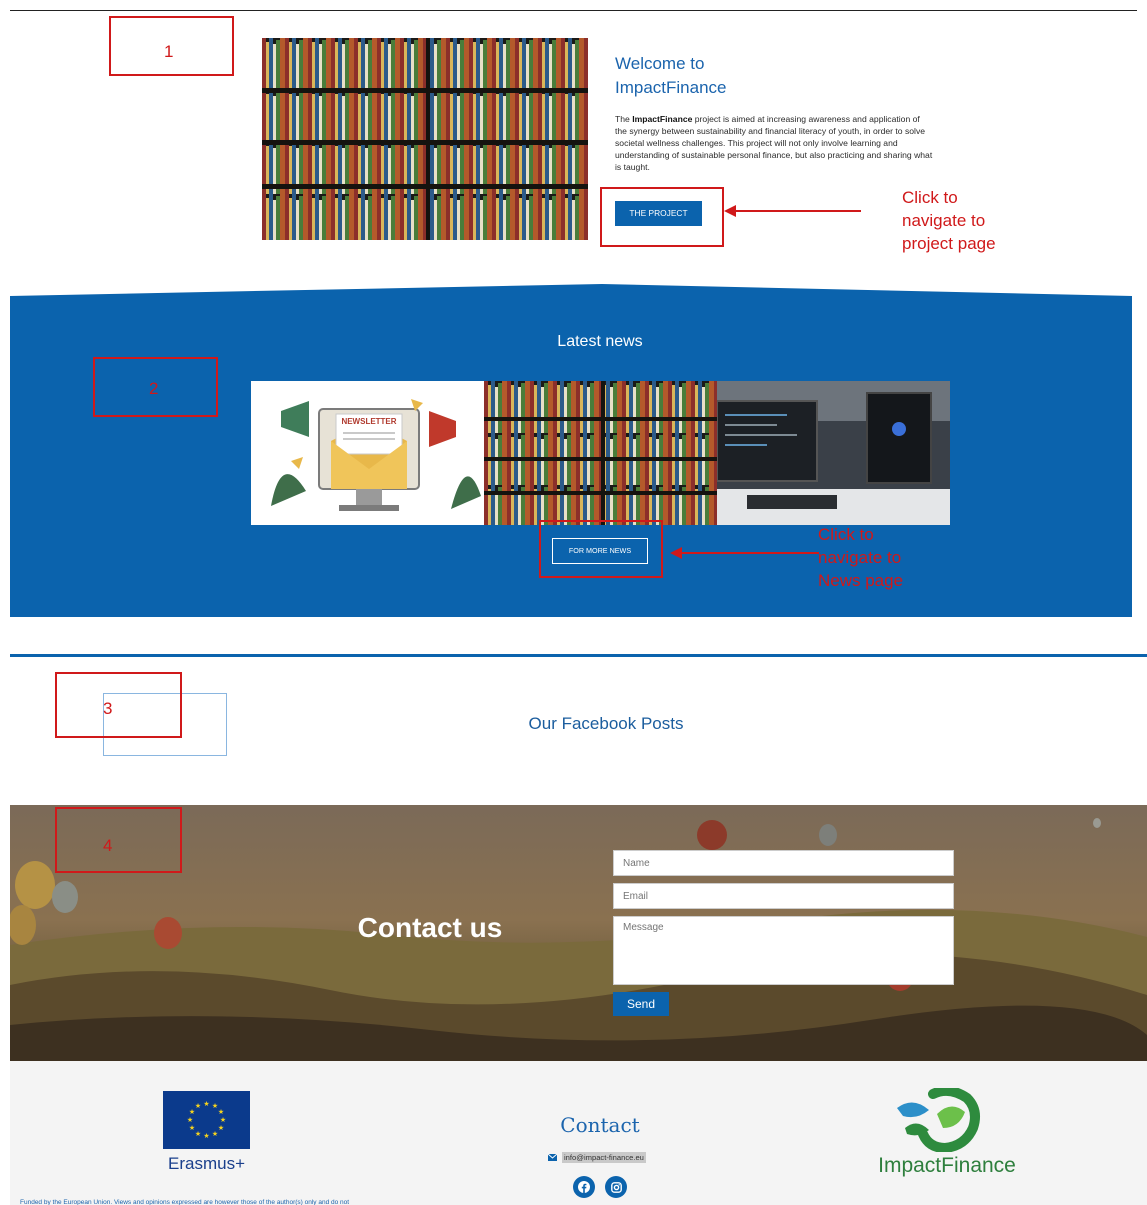 Image resolution: width=1147 pixels, height=1205 pixels. I want to click on instagram-icon, so click(616, 1187).